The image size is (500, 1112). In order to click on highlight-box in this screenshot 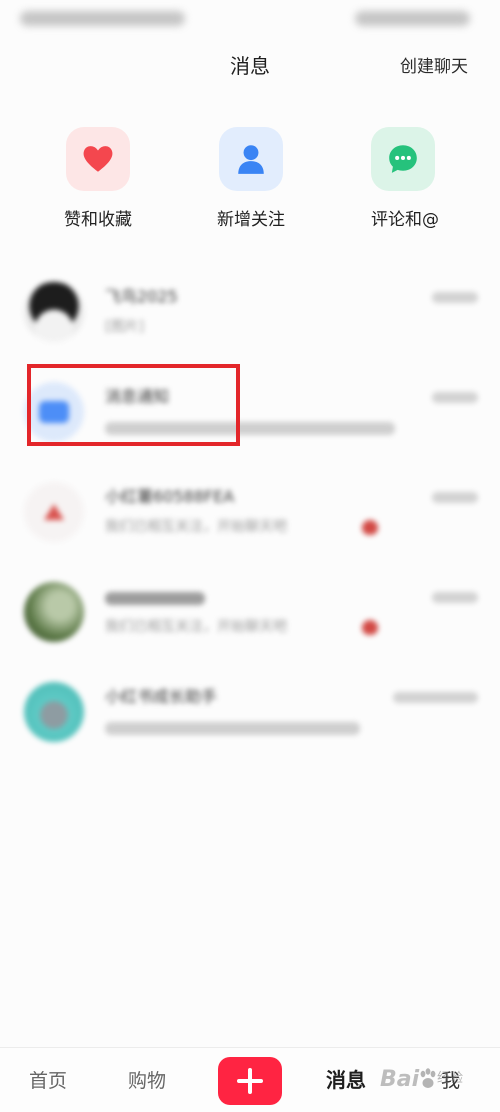, I will do `click(133, 405)`.